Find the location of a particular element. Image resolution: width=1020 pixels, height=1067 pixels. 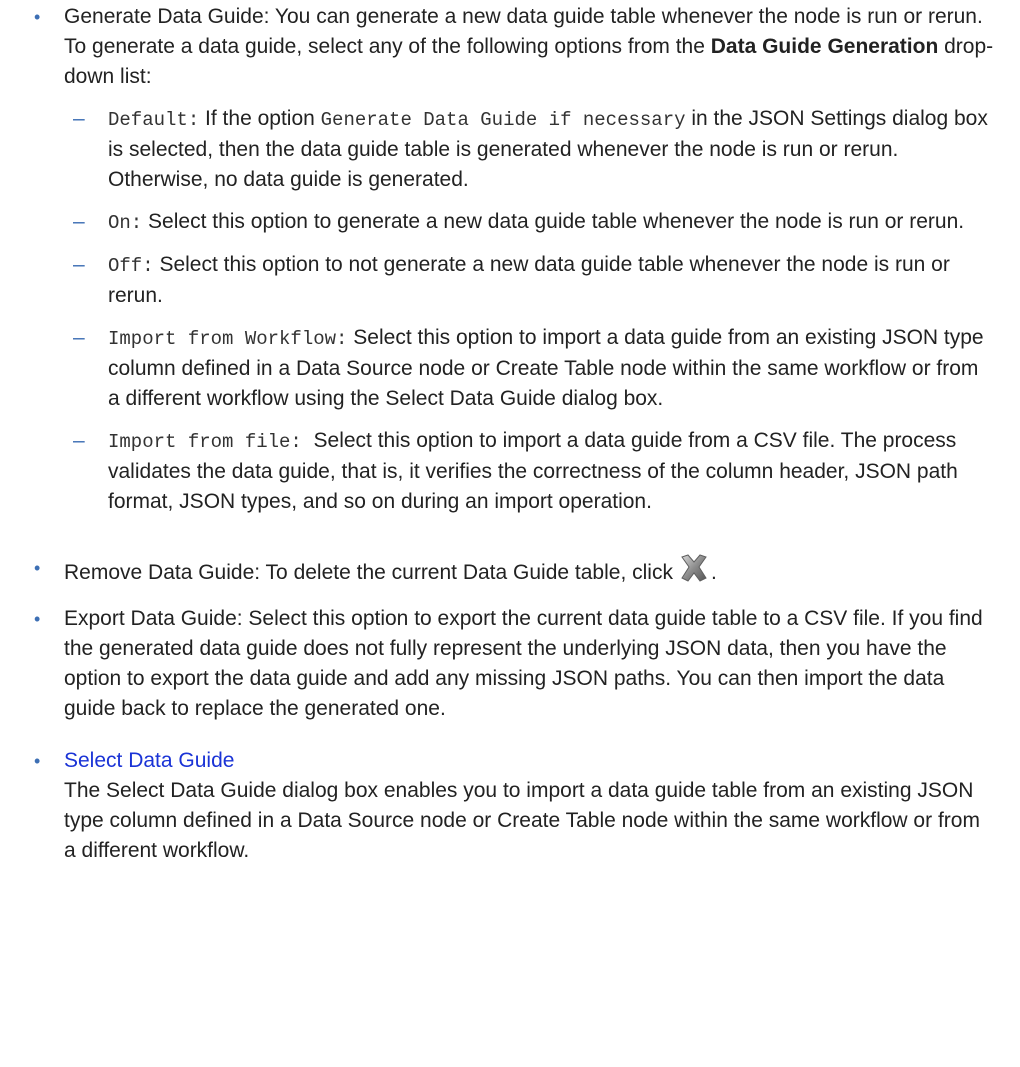

option-code: Default: is located at coordinates (154, 120).